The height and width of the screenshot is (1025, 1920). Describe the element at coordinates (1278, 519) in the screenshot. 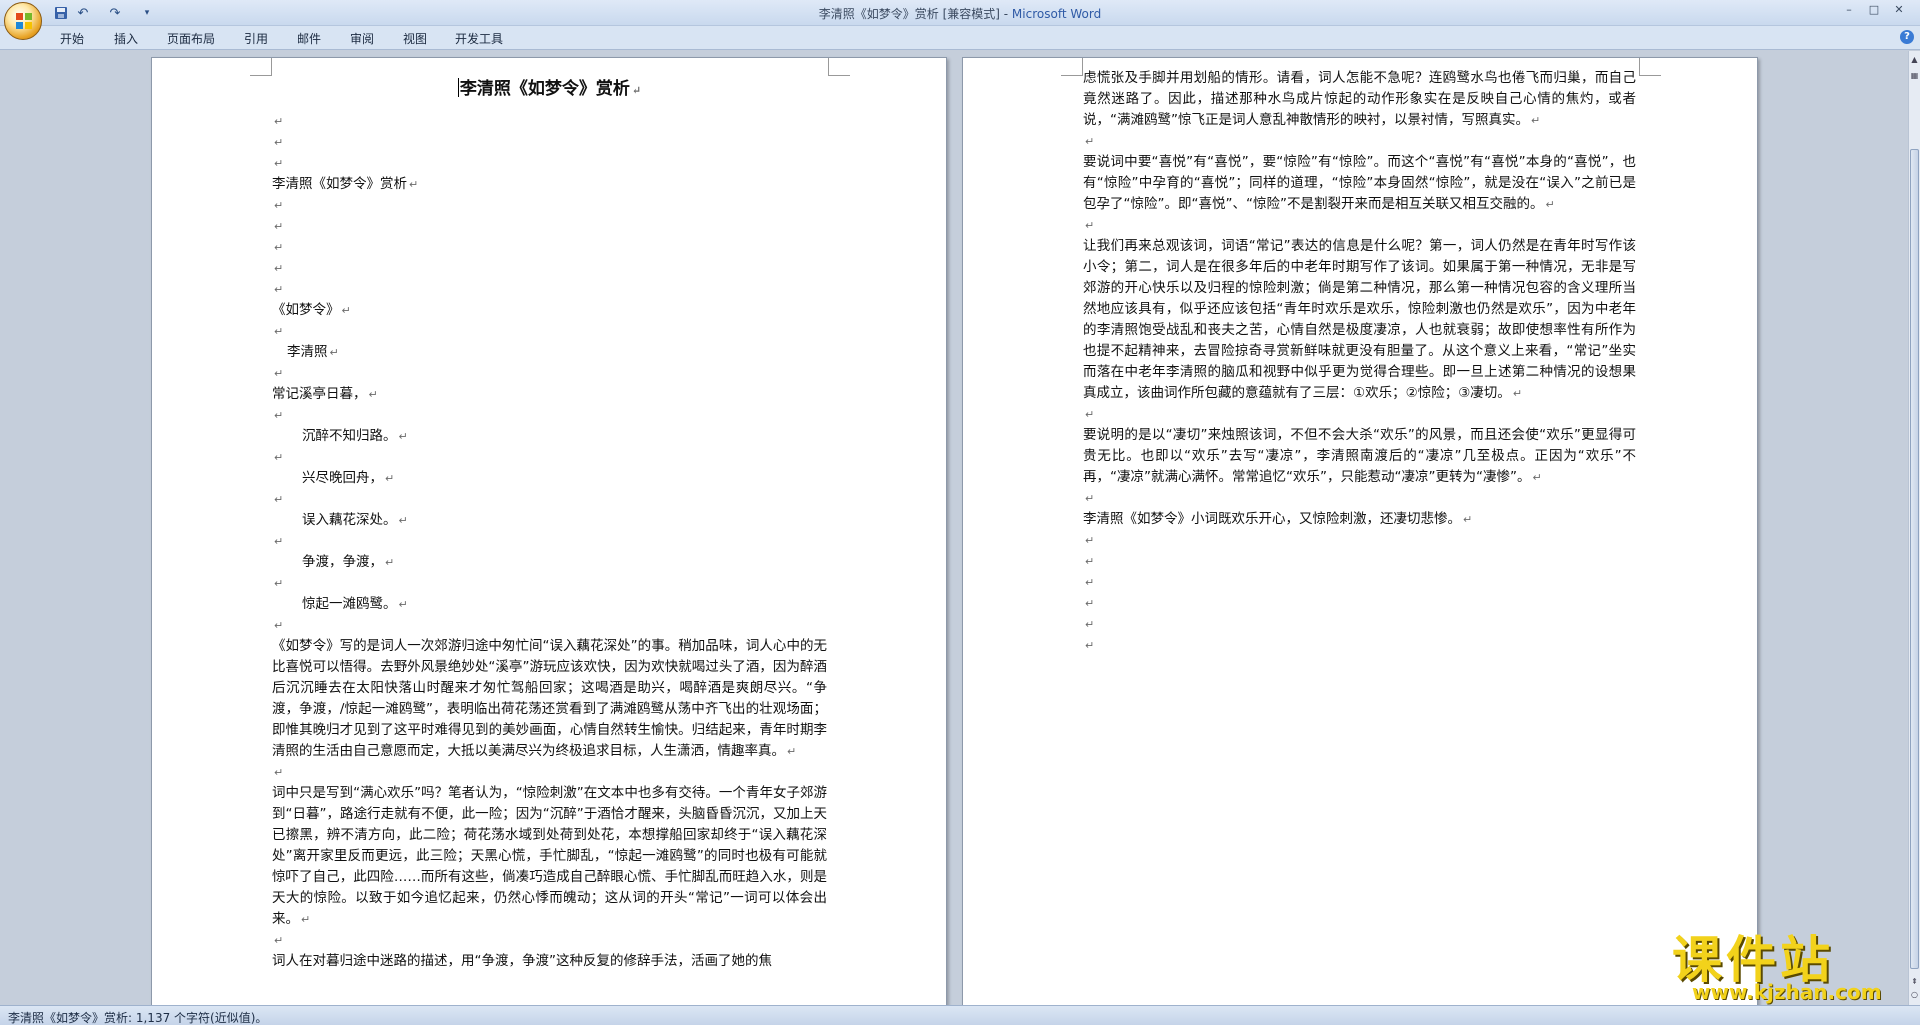

I see `paragraph: 李清照《如梦令》小词既欢乐开心，又惊险刺激，还凄切悲惨。 ↵` at that location.